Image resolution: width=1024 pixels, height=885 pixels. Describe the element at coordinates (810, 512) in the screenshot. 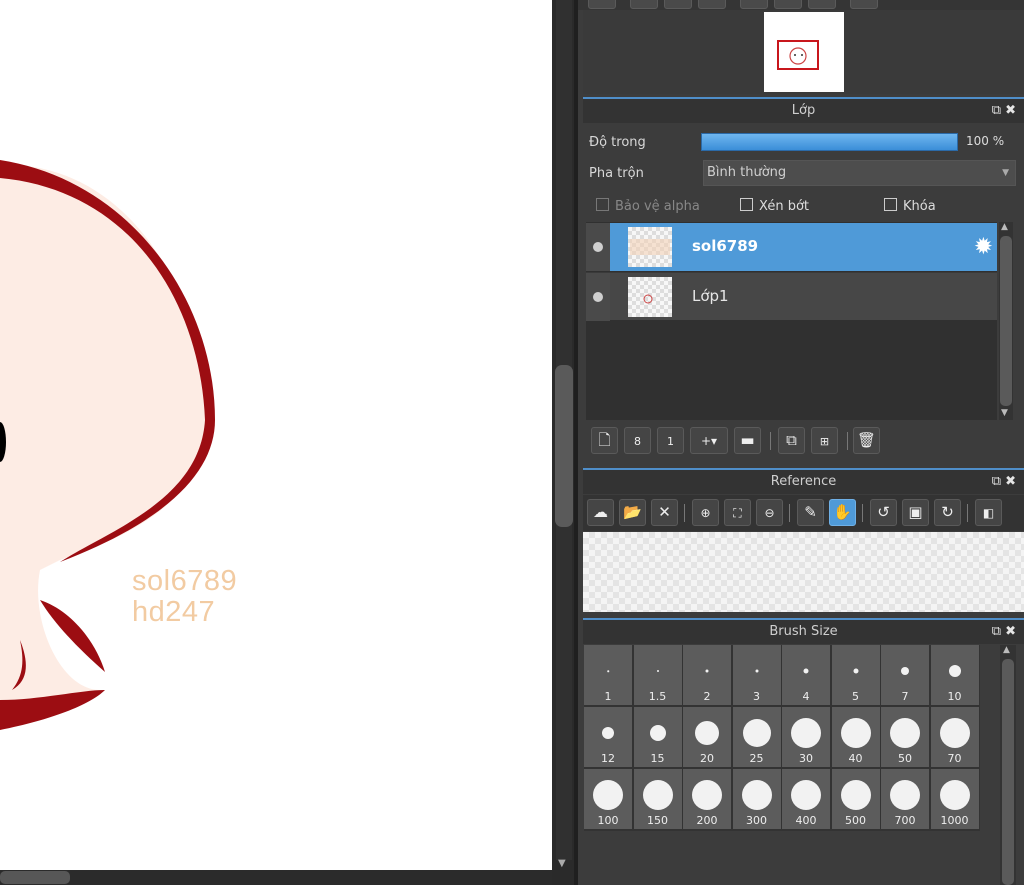

I see `eyedropper-button: ✎` at that location.